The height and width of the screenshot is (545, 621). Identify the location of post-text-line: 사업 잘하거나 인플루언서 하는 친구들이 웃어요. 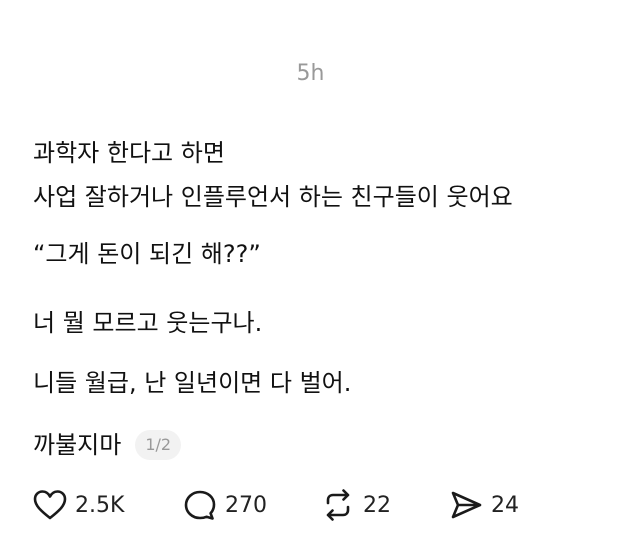
(273, 197).